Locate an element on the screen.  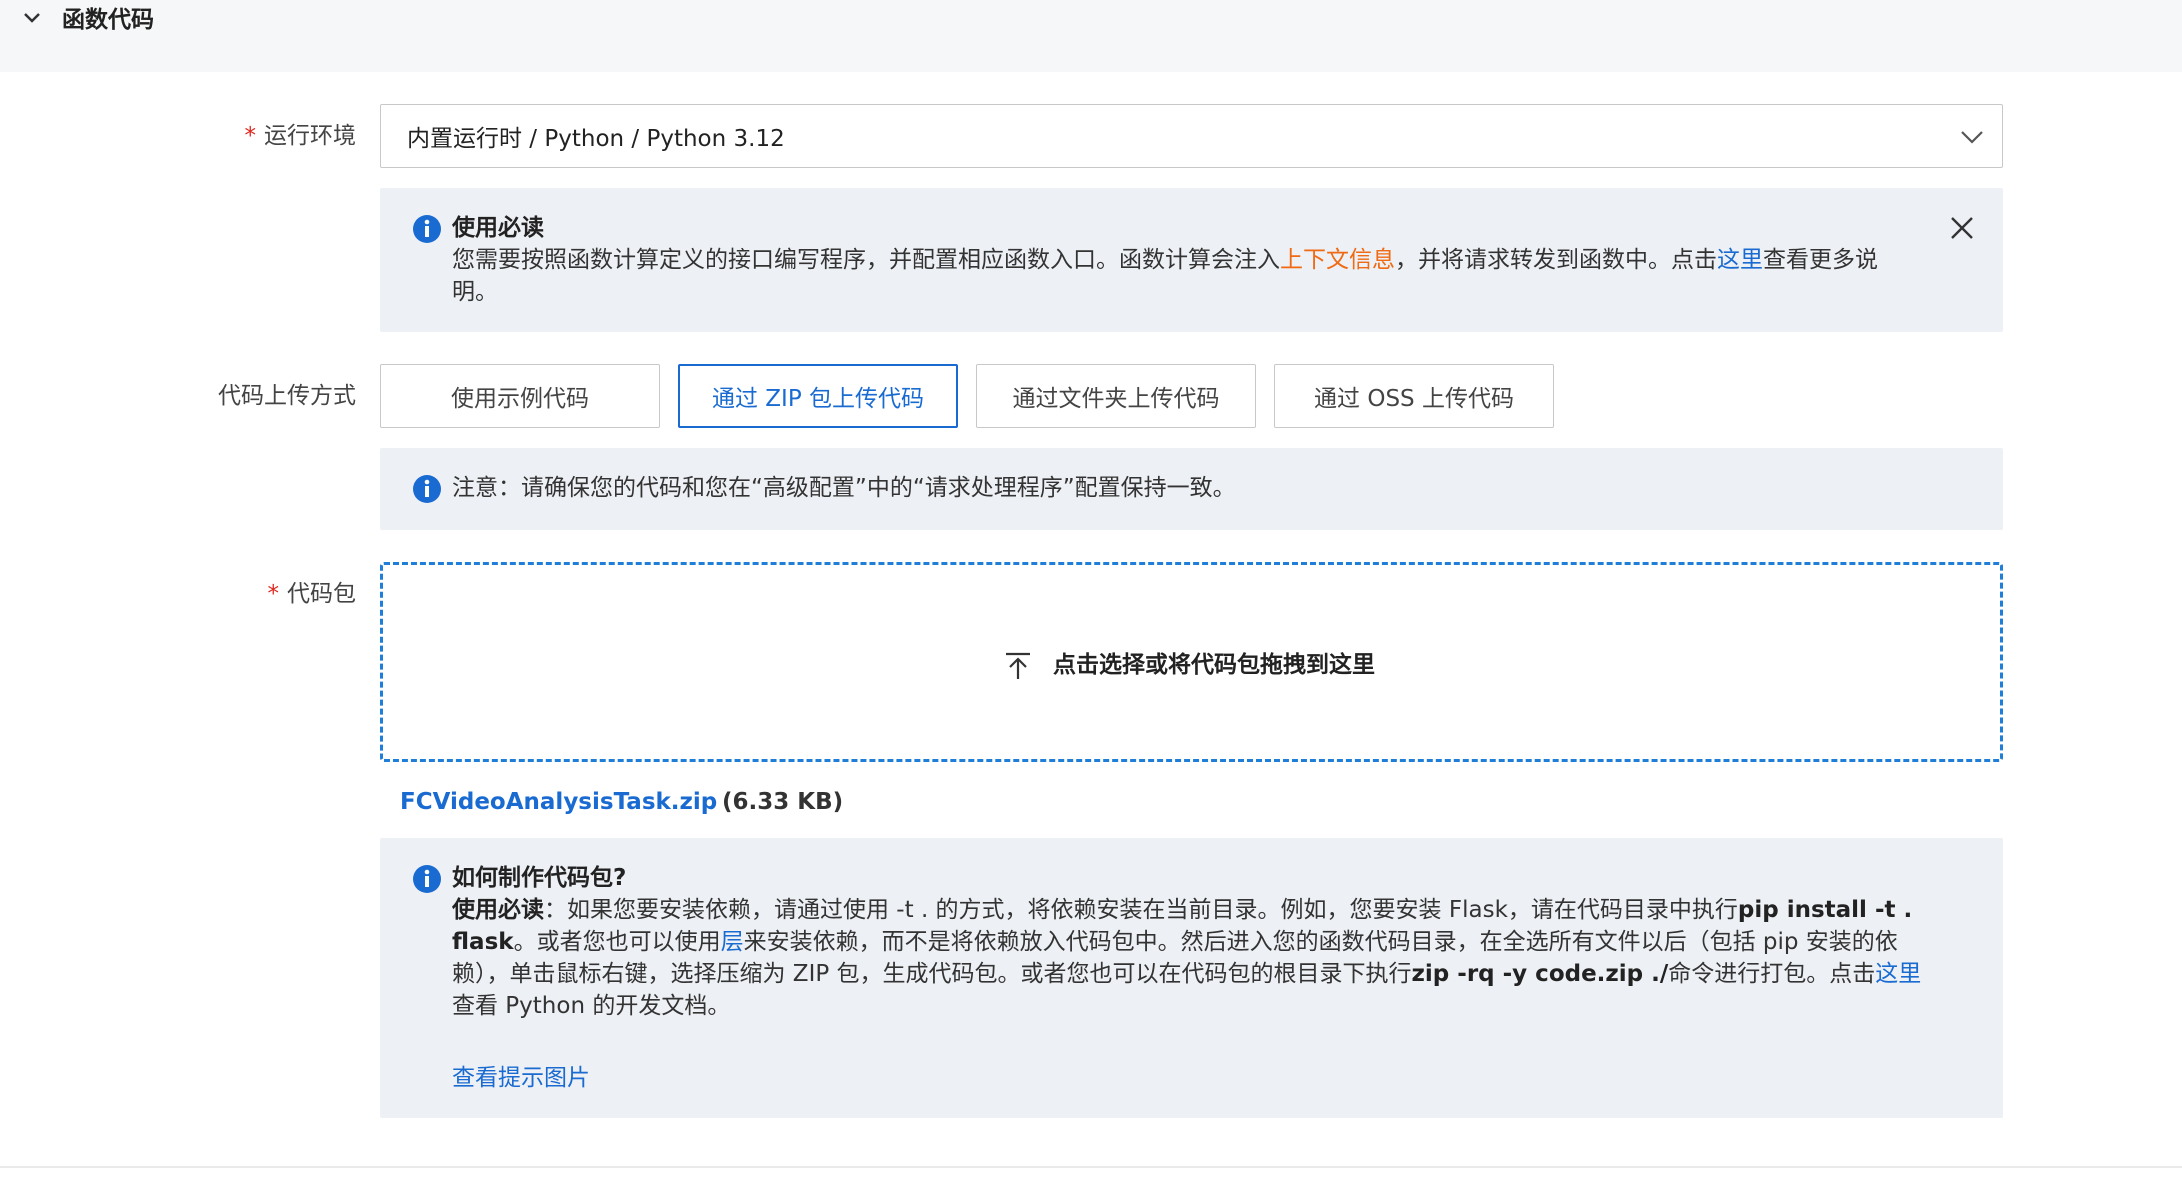
notice-usage-line2: 明。 is located at coordinates (475, 292).